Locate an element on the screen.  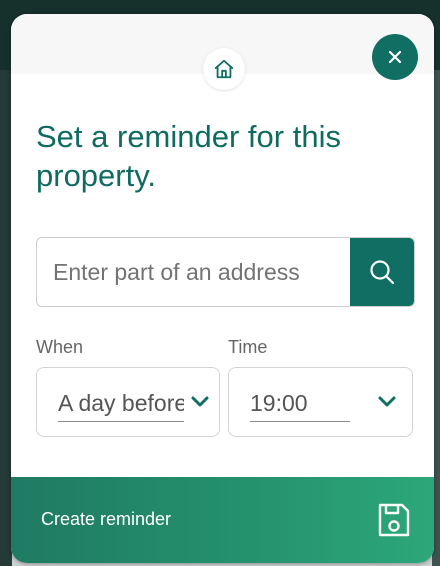
address-search is located at coordinates (225, 272).